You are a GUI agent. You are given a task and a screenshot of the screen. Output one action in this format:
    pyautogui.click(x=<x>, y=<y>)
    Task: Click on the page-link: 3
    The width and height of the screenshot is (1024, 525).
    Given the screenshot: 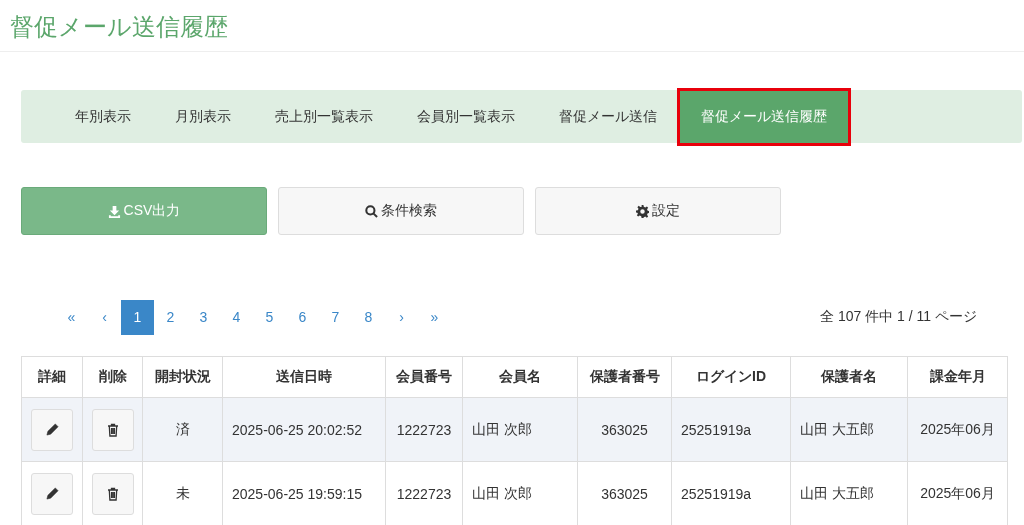 What is the action you would take?
    pyautogui.click(x=203, y=317)
    